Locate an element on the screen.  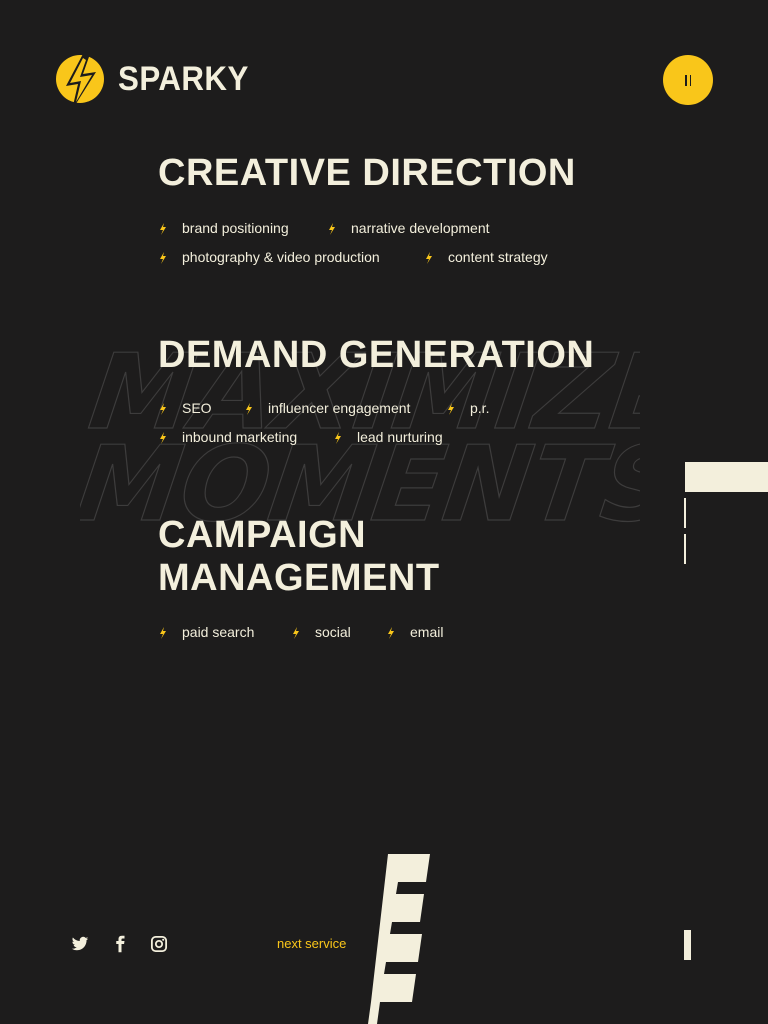
pause-bars-icon is located at coordinates (688, 80).